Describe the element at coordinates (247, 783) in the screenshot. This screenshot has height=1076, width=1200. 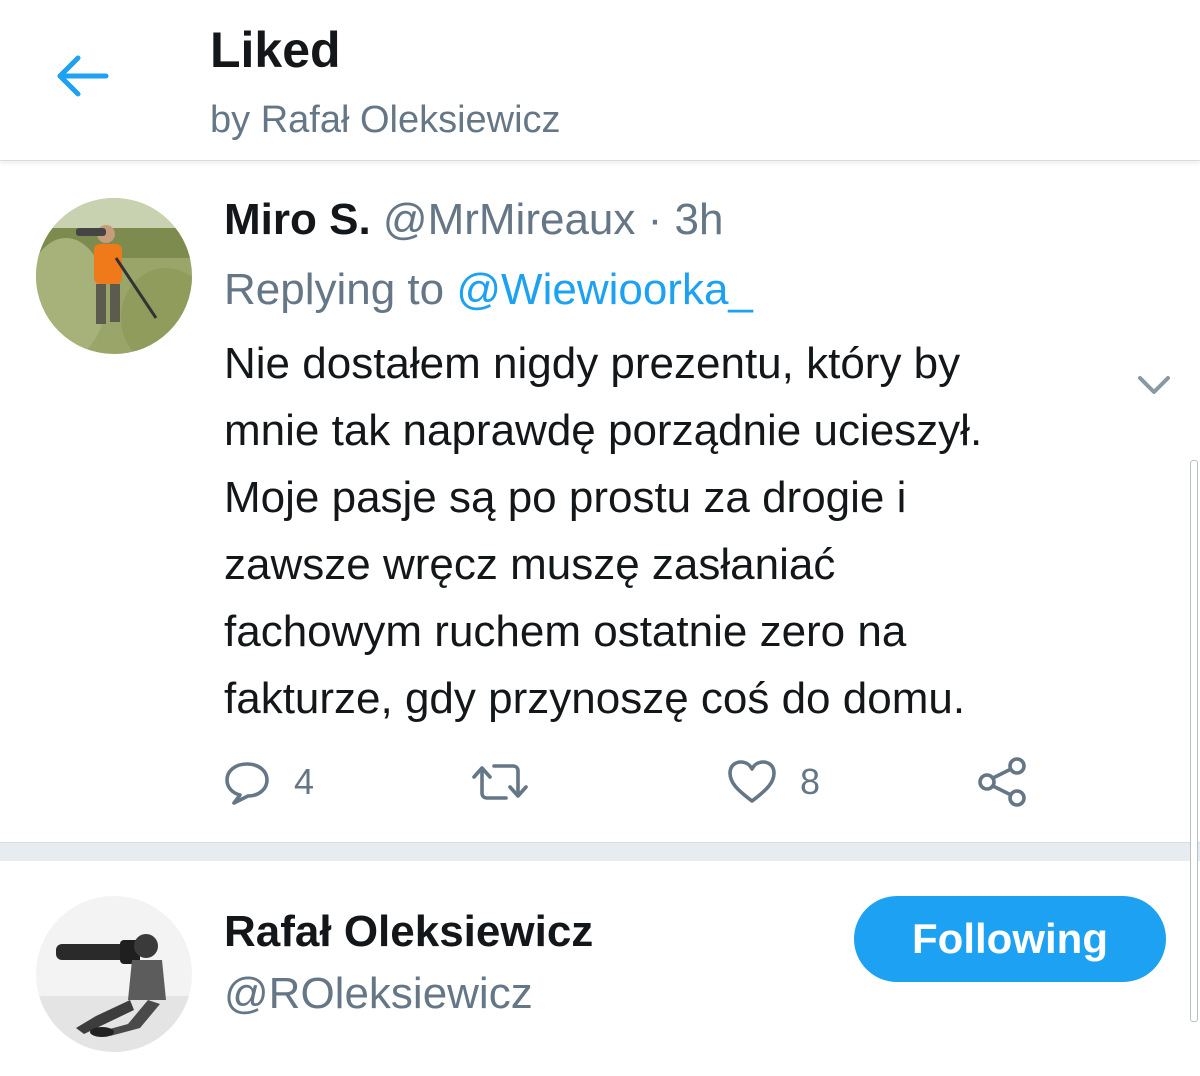
I see `reply-icon` at that location.